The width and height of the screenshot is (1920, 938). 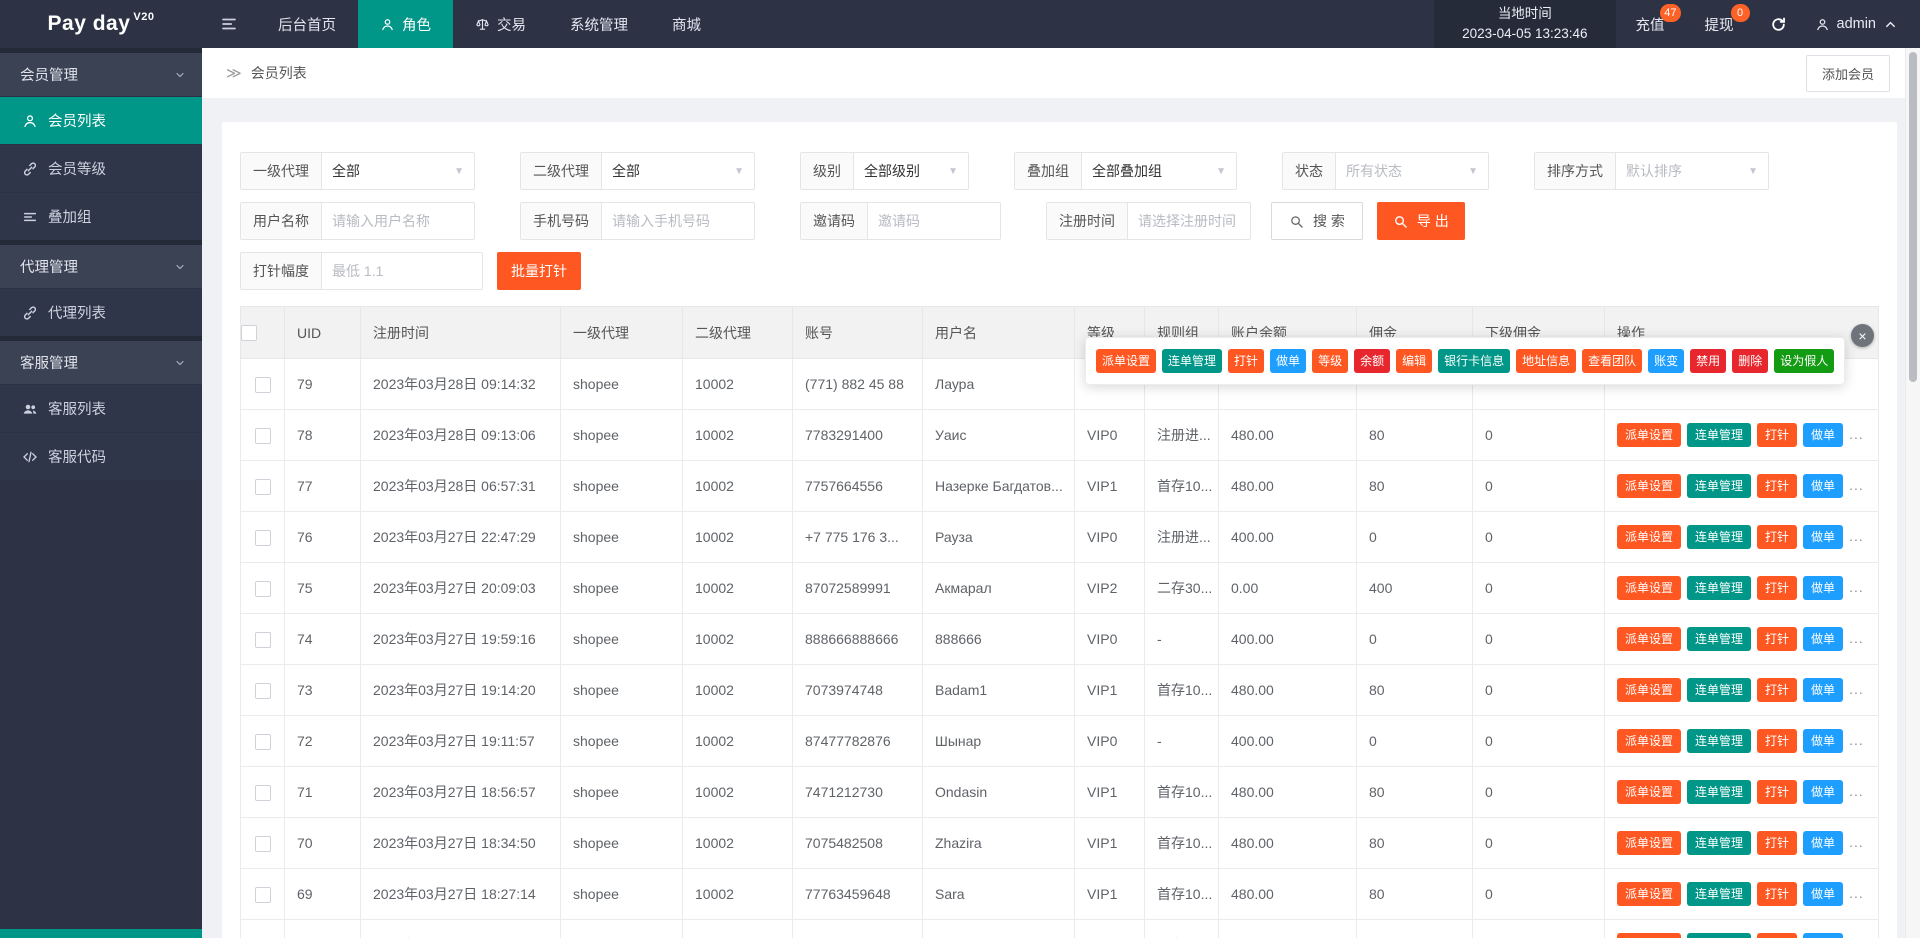 What do you see at coordinates (1719, 24) in the screenshot?
I see `withdraw-button: 提现 0` at bounding box center [1719, 24].